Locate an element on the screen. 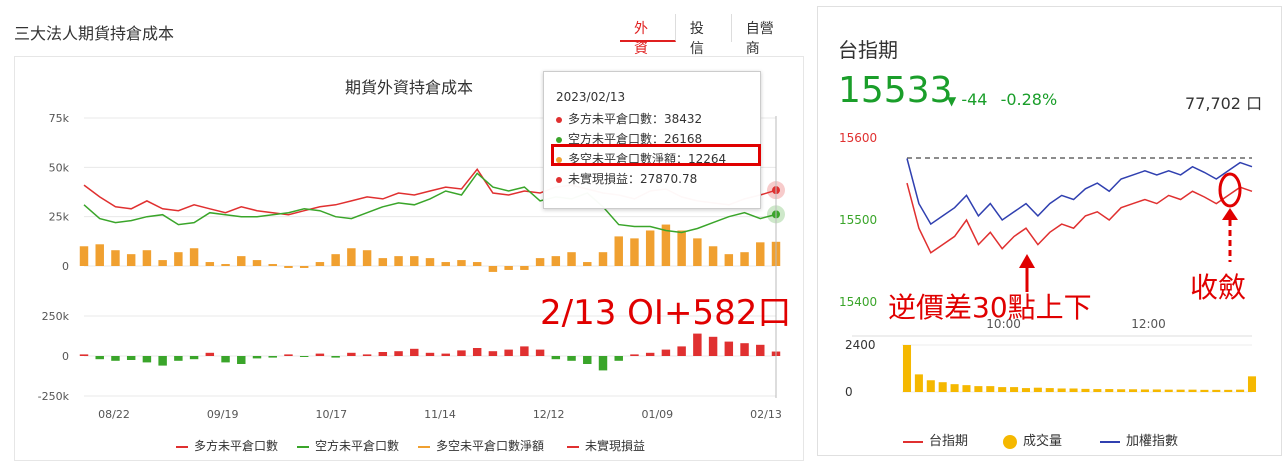 Image resolution: width=1286 pixels, height=461 pixels. legend-pnl: 未實現損益 is located at coordinates (606, 445).